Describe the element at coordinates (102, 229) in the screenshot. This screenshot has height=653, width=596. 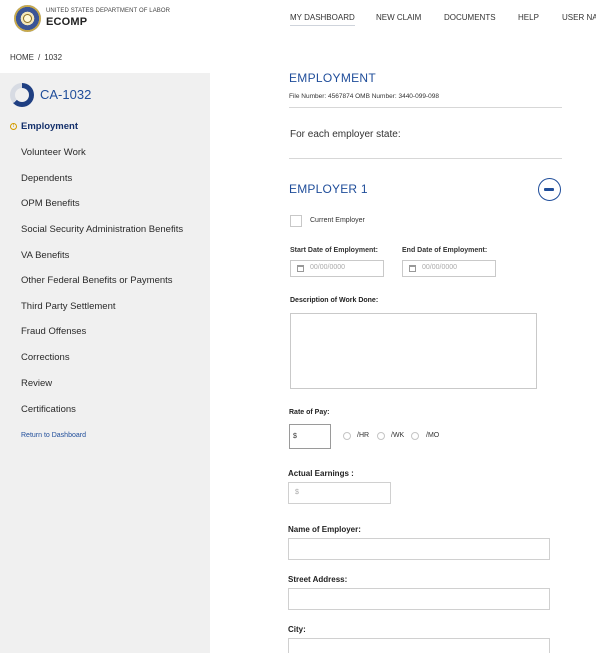
I see `sidebar-item-ssa-benefits: Social Security Administration Benefits` at that location.